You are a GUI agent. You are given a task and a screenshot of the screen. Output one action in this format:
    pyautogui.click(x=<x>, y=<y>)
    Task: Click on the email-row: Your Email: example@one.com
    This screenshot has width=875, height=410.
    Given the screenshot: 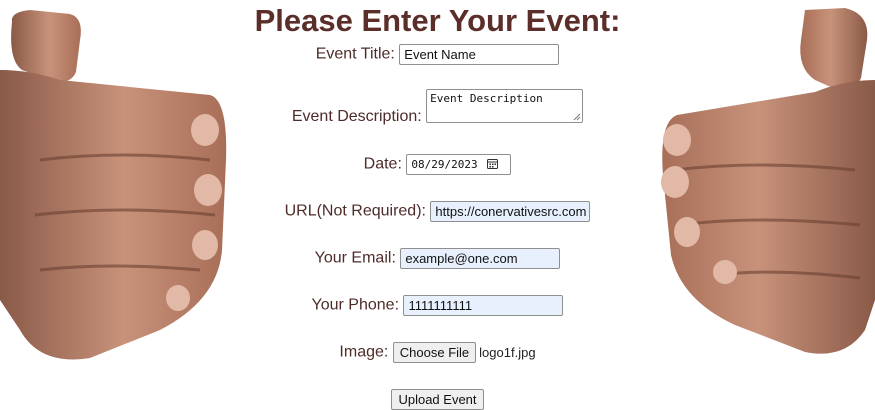 What is the action you would take?
    pyautogui.click(x=437, y=258)
    